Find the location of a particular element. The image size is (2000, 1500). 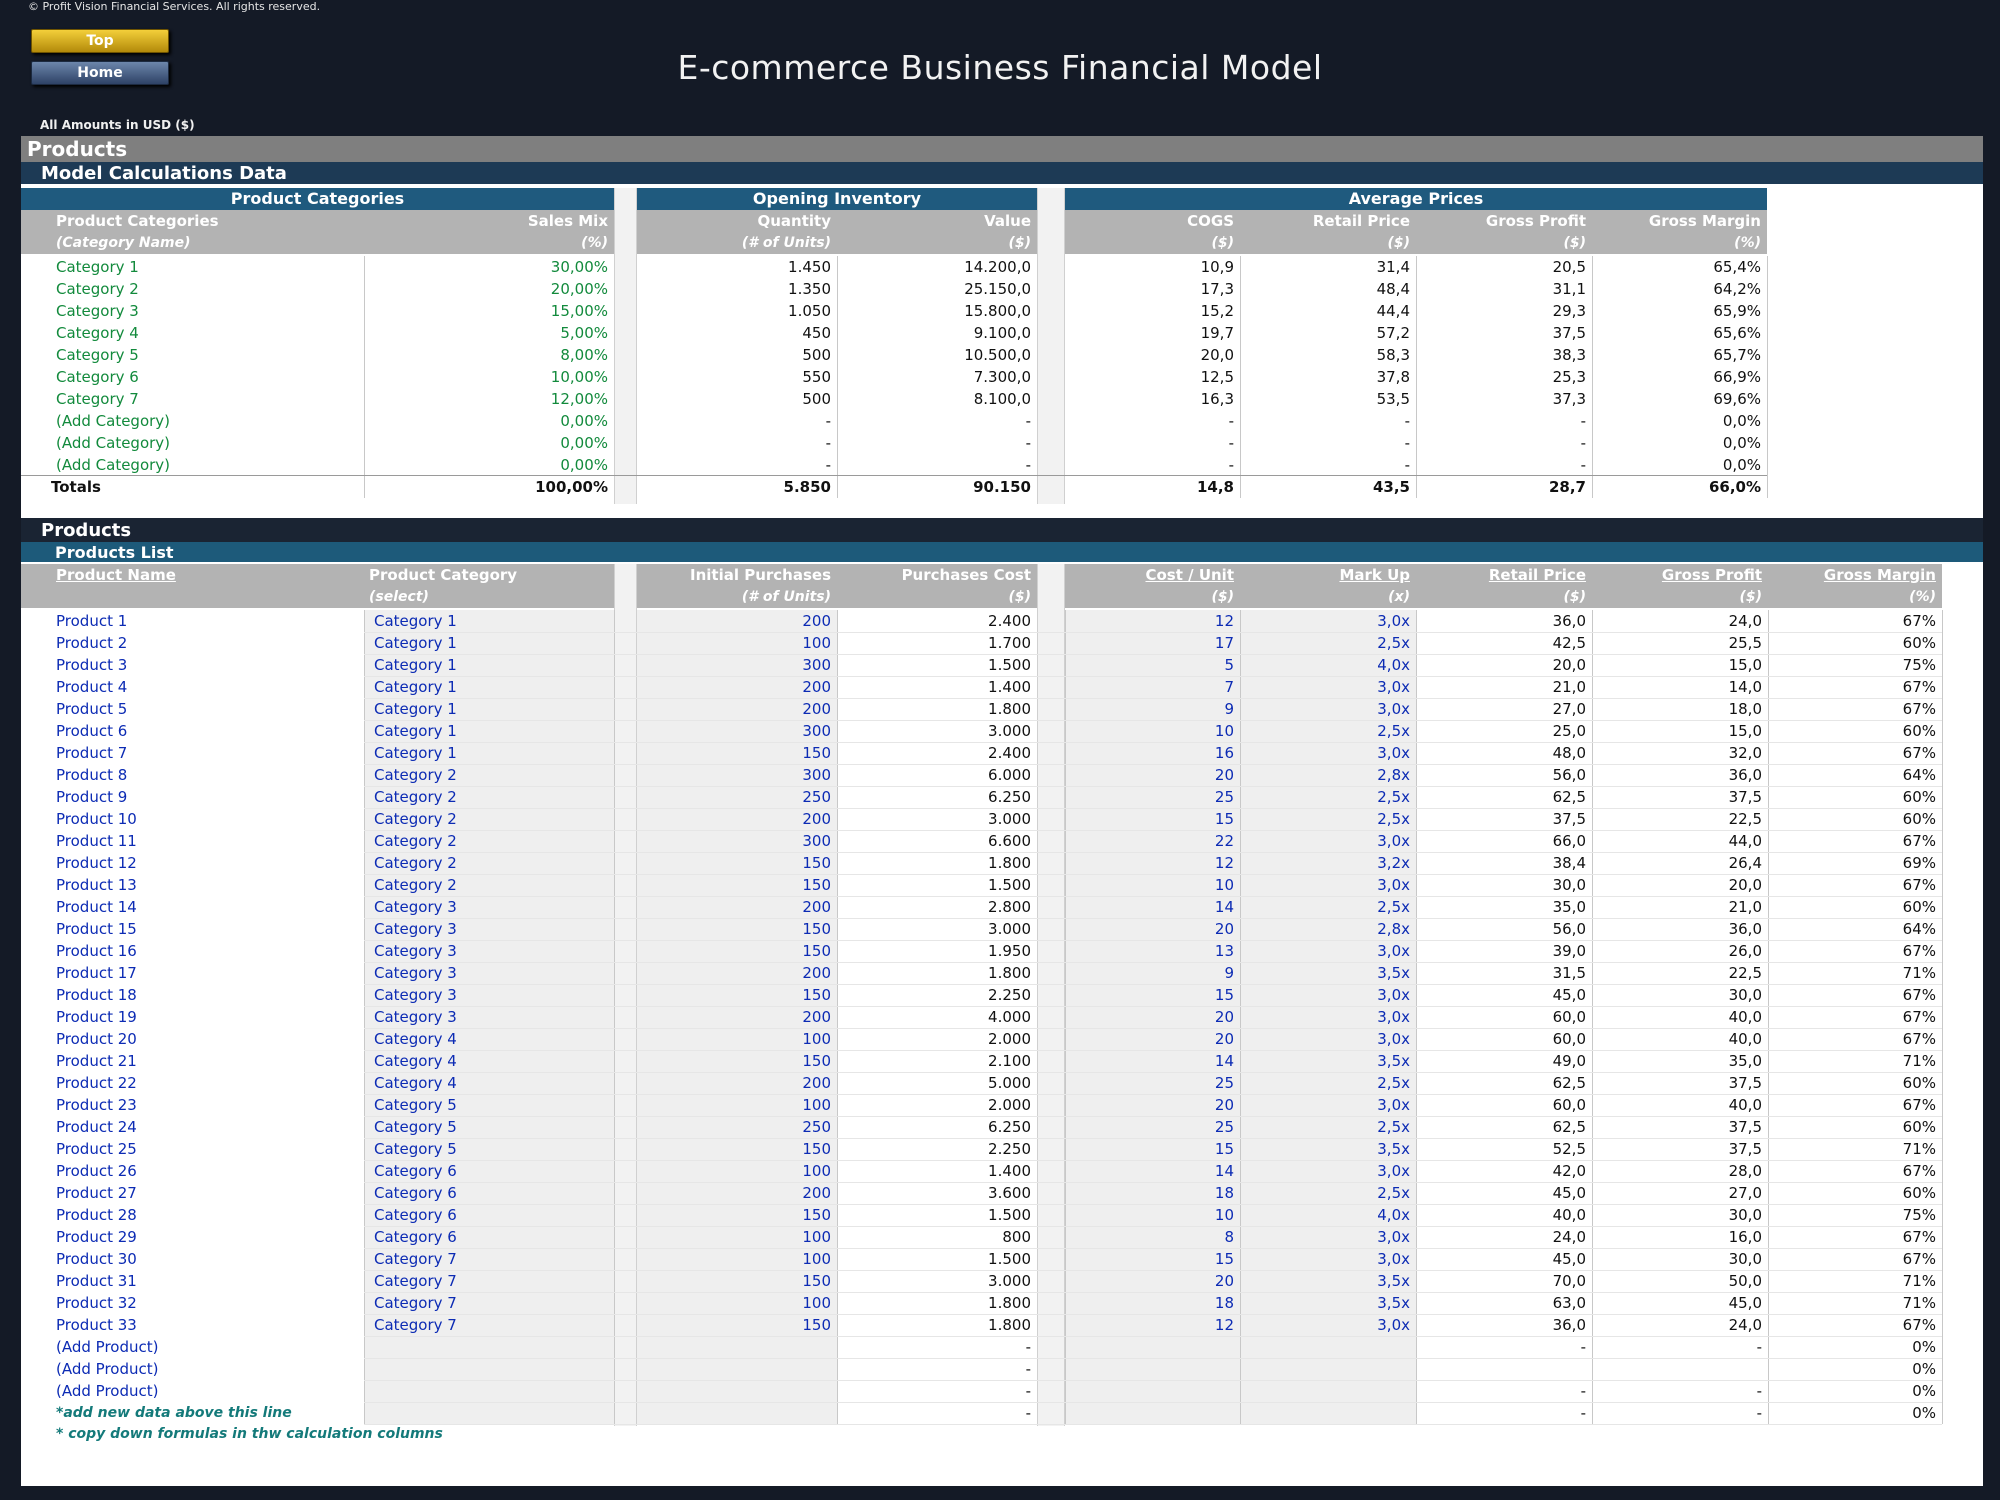

product-name: Product 30 is located at coordinates (217, 1259).